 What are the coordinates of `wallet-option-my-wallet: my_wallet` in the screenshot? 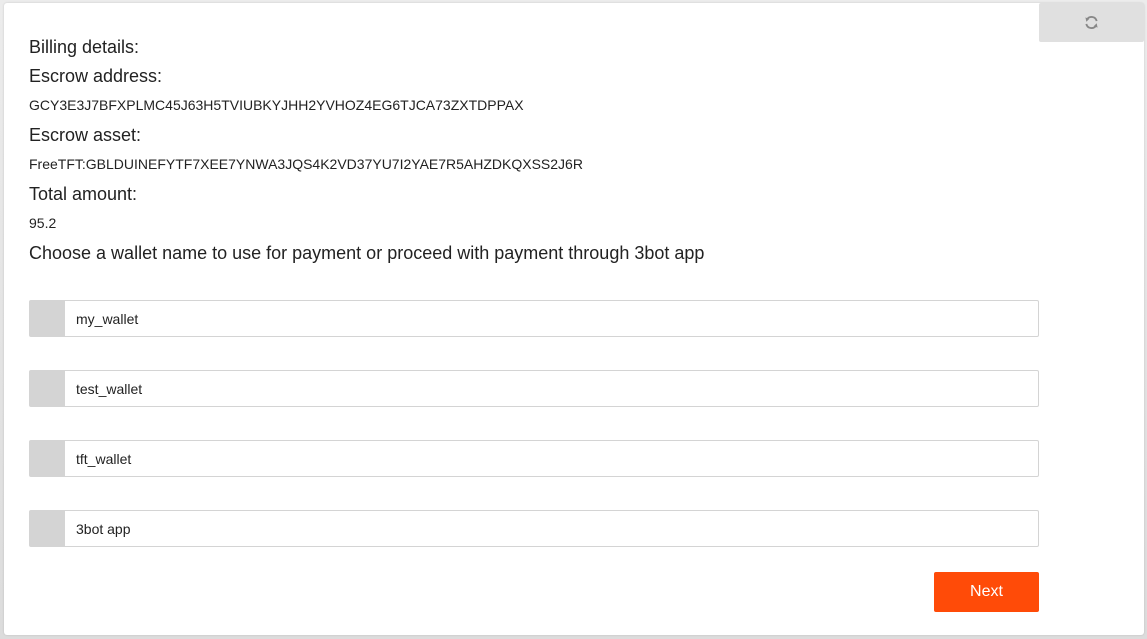 It's located at (534, 318).